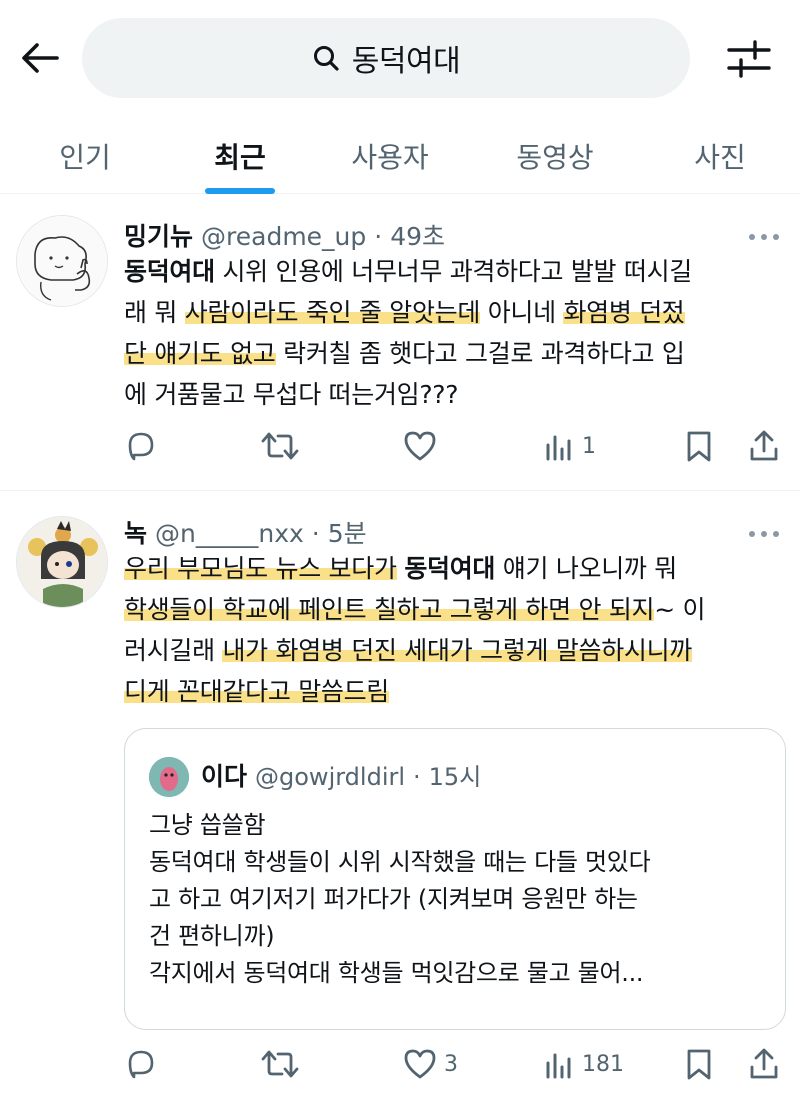 This screenshot has width=800, height=1097. What do you see at coordinates (480, 353) in the screenshot?
I see `text-segment: 락커칠 좀 햇다고 그걸로 과격하다고 입` at bounding box center [480, 353].